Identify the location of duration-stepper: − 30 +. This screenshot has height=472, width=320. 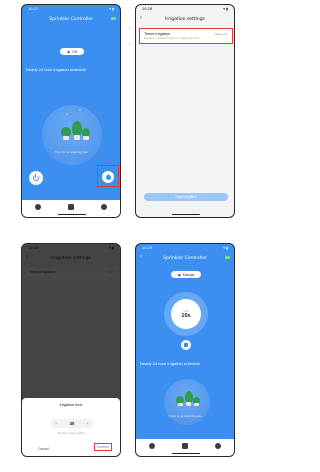
(72, 423).